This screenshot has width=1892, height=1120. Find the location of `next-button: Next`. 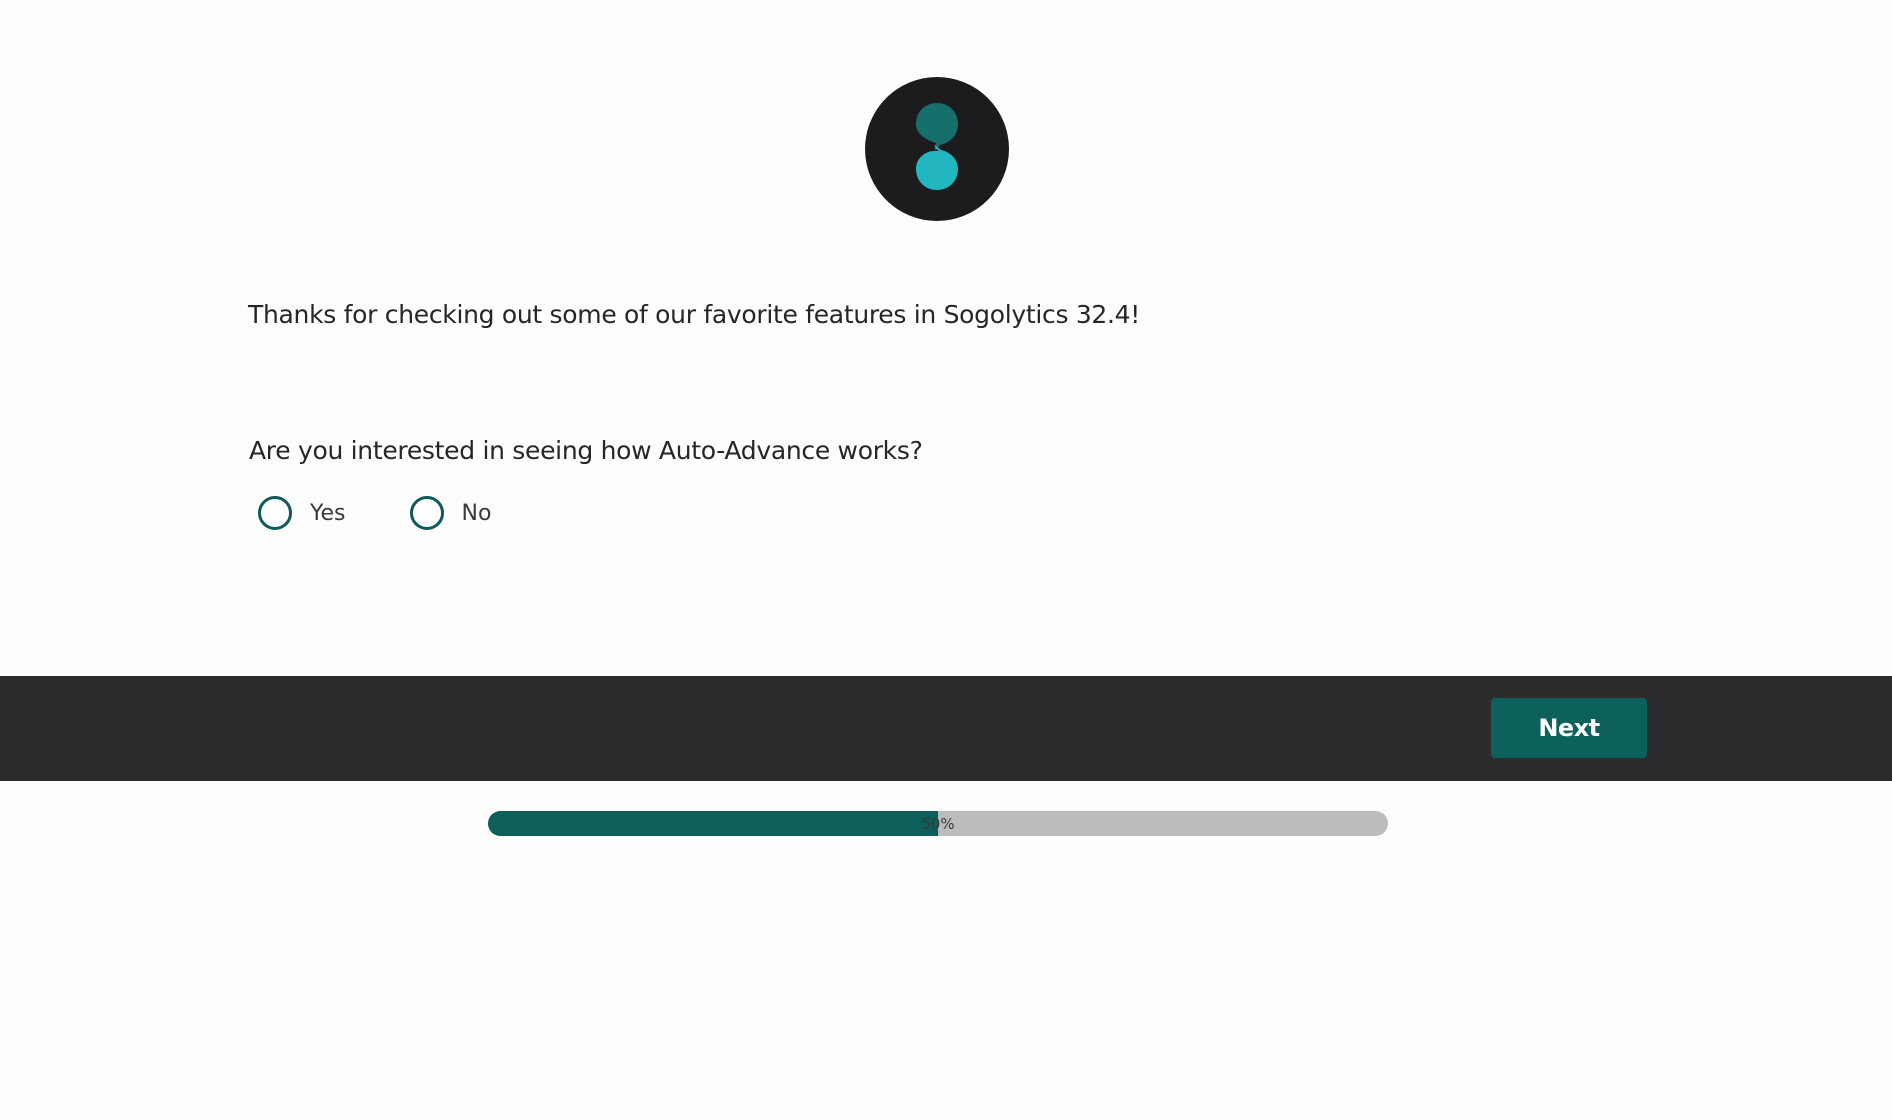

next-button: Next is located at coordinates (1569, 728).